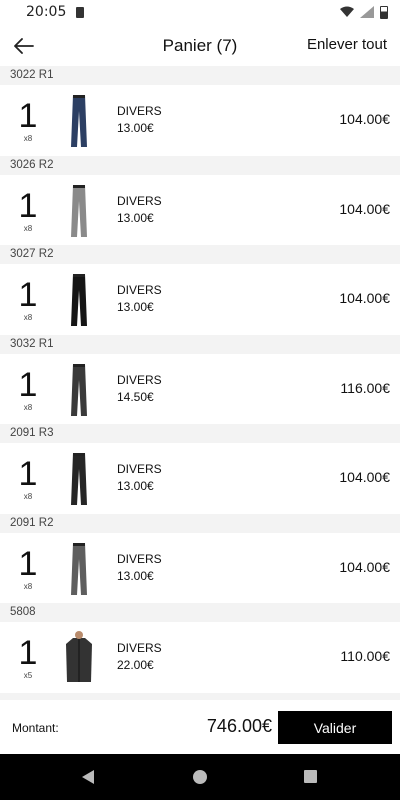  I want to click on cart-item: 3032 R1 1 x8 DIVERS 14.50€ 116.00€, so click(200, 379).